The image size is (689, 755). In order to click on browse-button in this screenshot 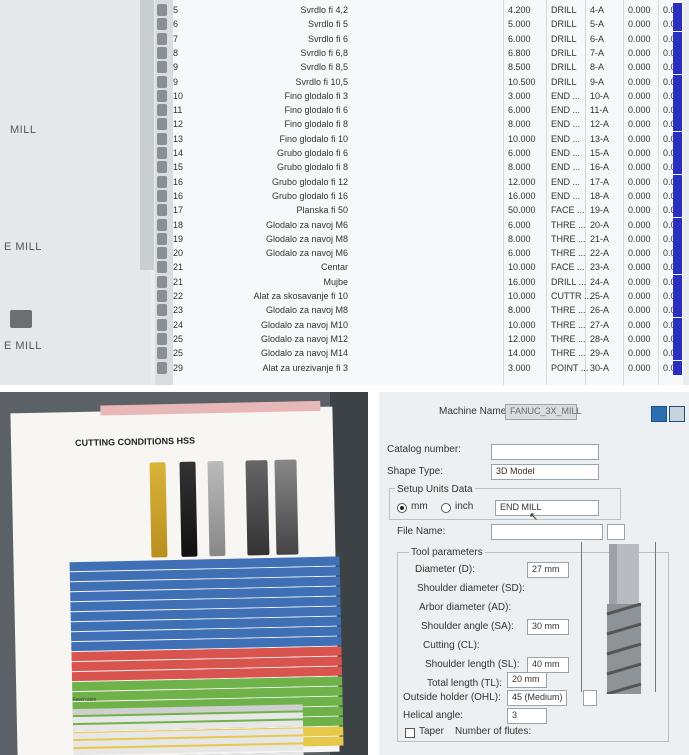, I will do `click(616, 532)`.